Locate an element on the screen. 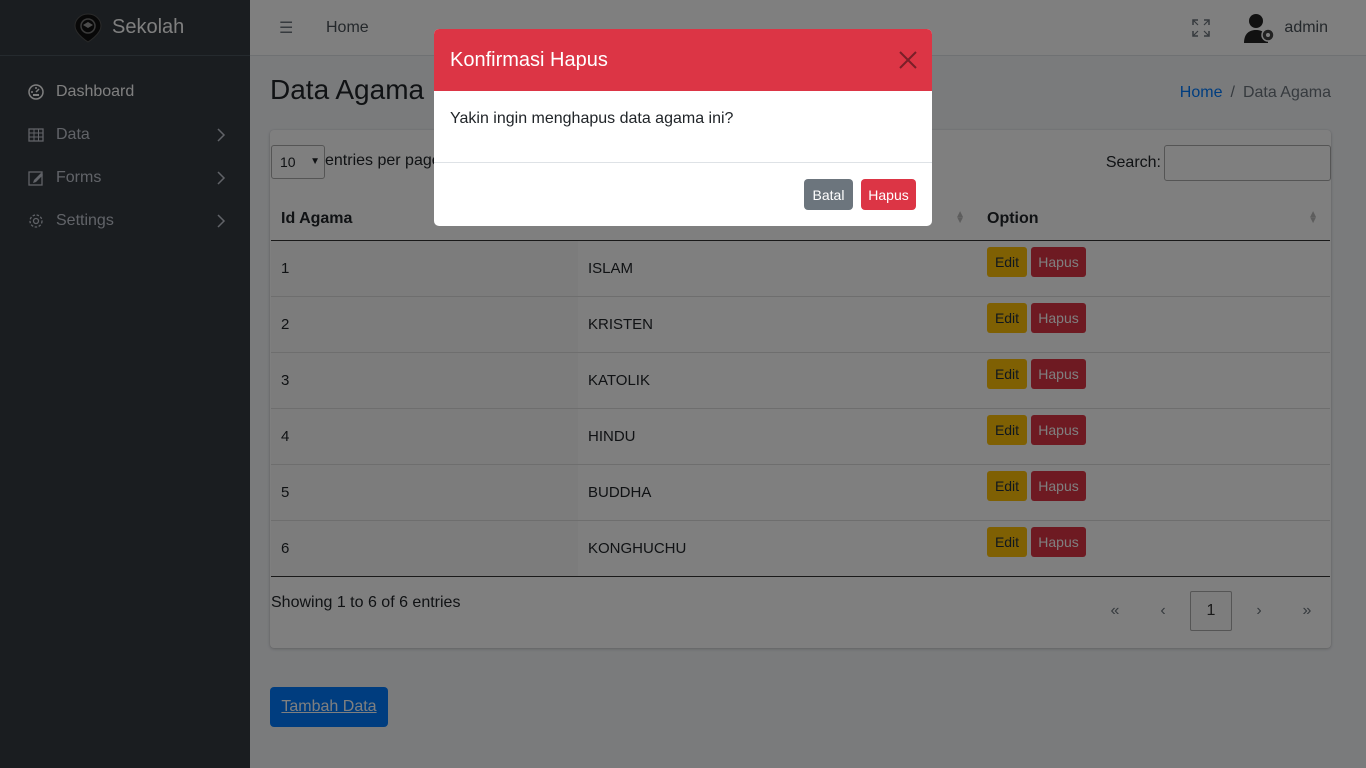  cancel-button: Batal is located at coordinates (828, 194).